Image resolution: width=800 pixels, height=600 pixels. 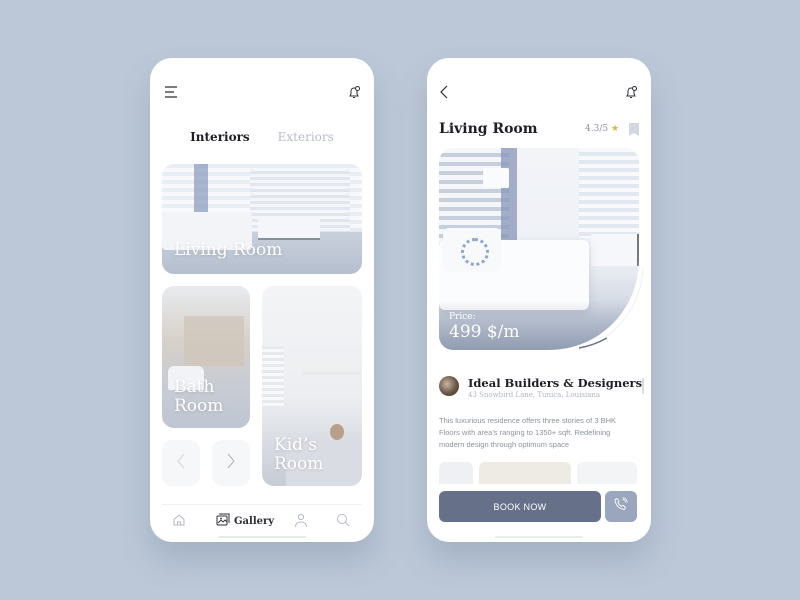 I want to click on room-photo-pillow, so click(x=472, y=250).